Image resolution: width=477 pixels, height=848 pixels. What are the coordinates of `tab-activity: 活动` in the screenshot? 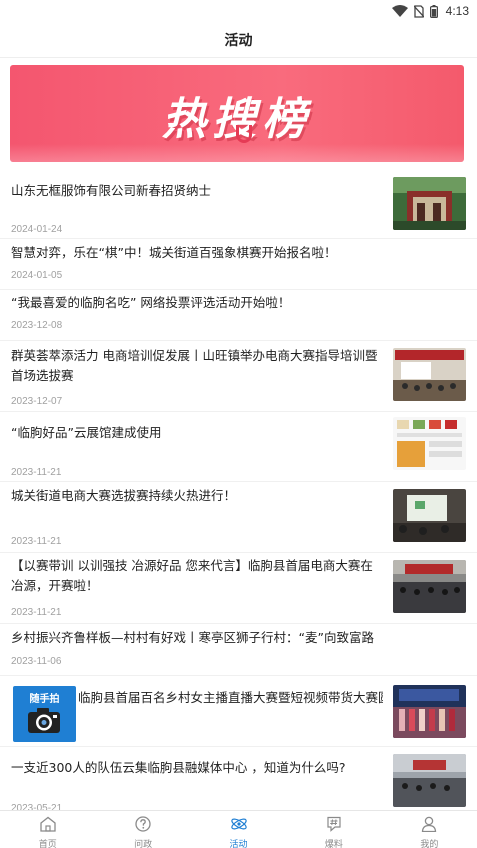 It's located at (238, 829).